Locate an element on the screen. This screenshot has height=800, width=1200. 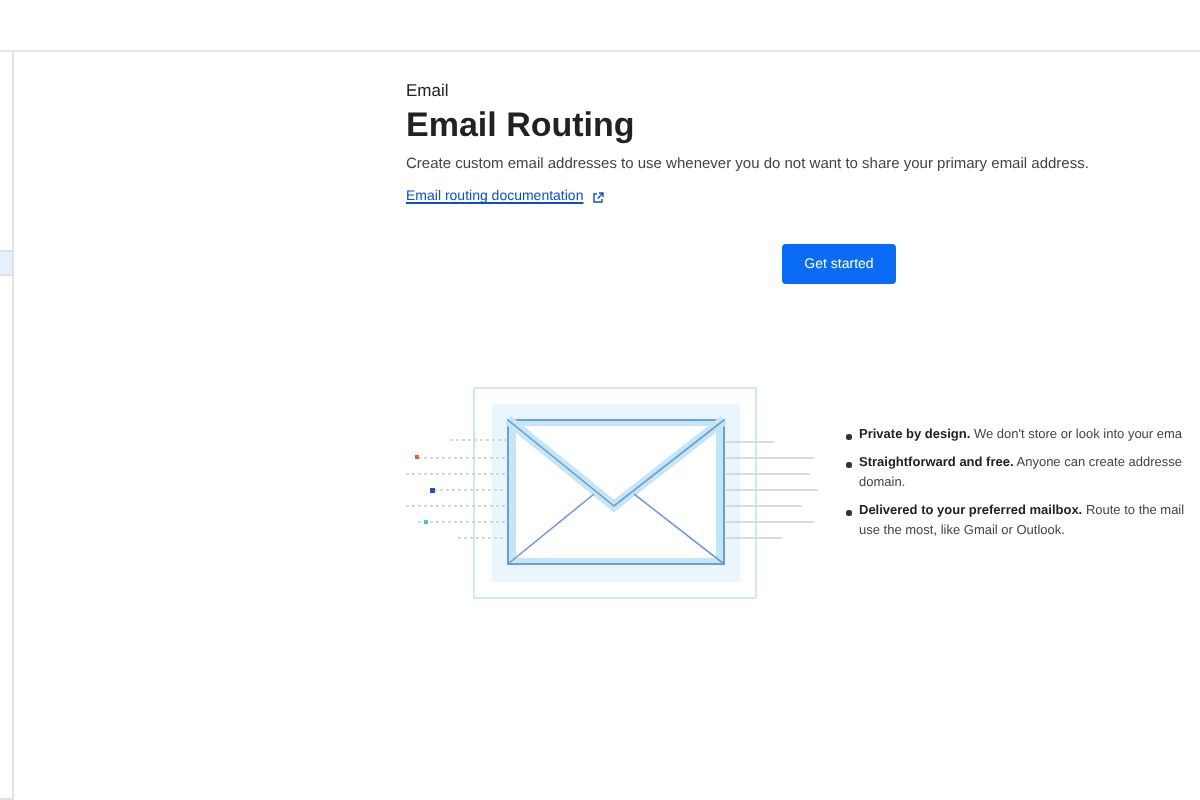
sidebar-item is located at coordinates (6, 263).